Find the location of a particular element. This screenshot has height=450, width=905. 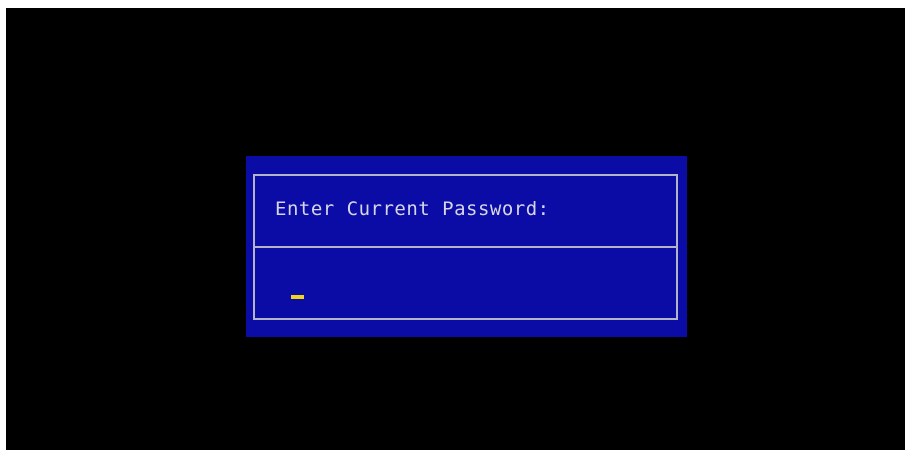

password-input is located at coordinates (465, 284).